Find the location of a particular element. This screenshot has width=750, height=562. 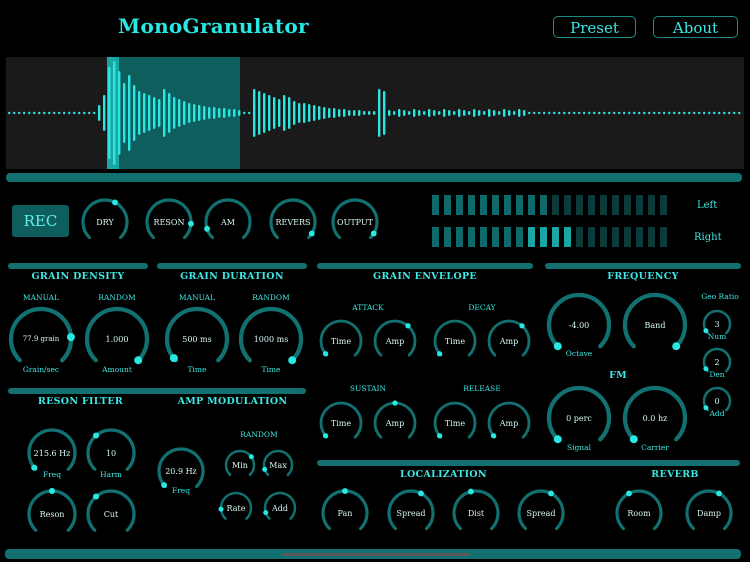

decay-amp-knob: Amp is located at coordinates (509, 341).